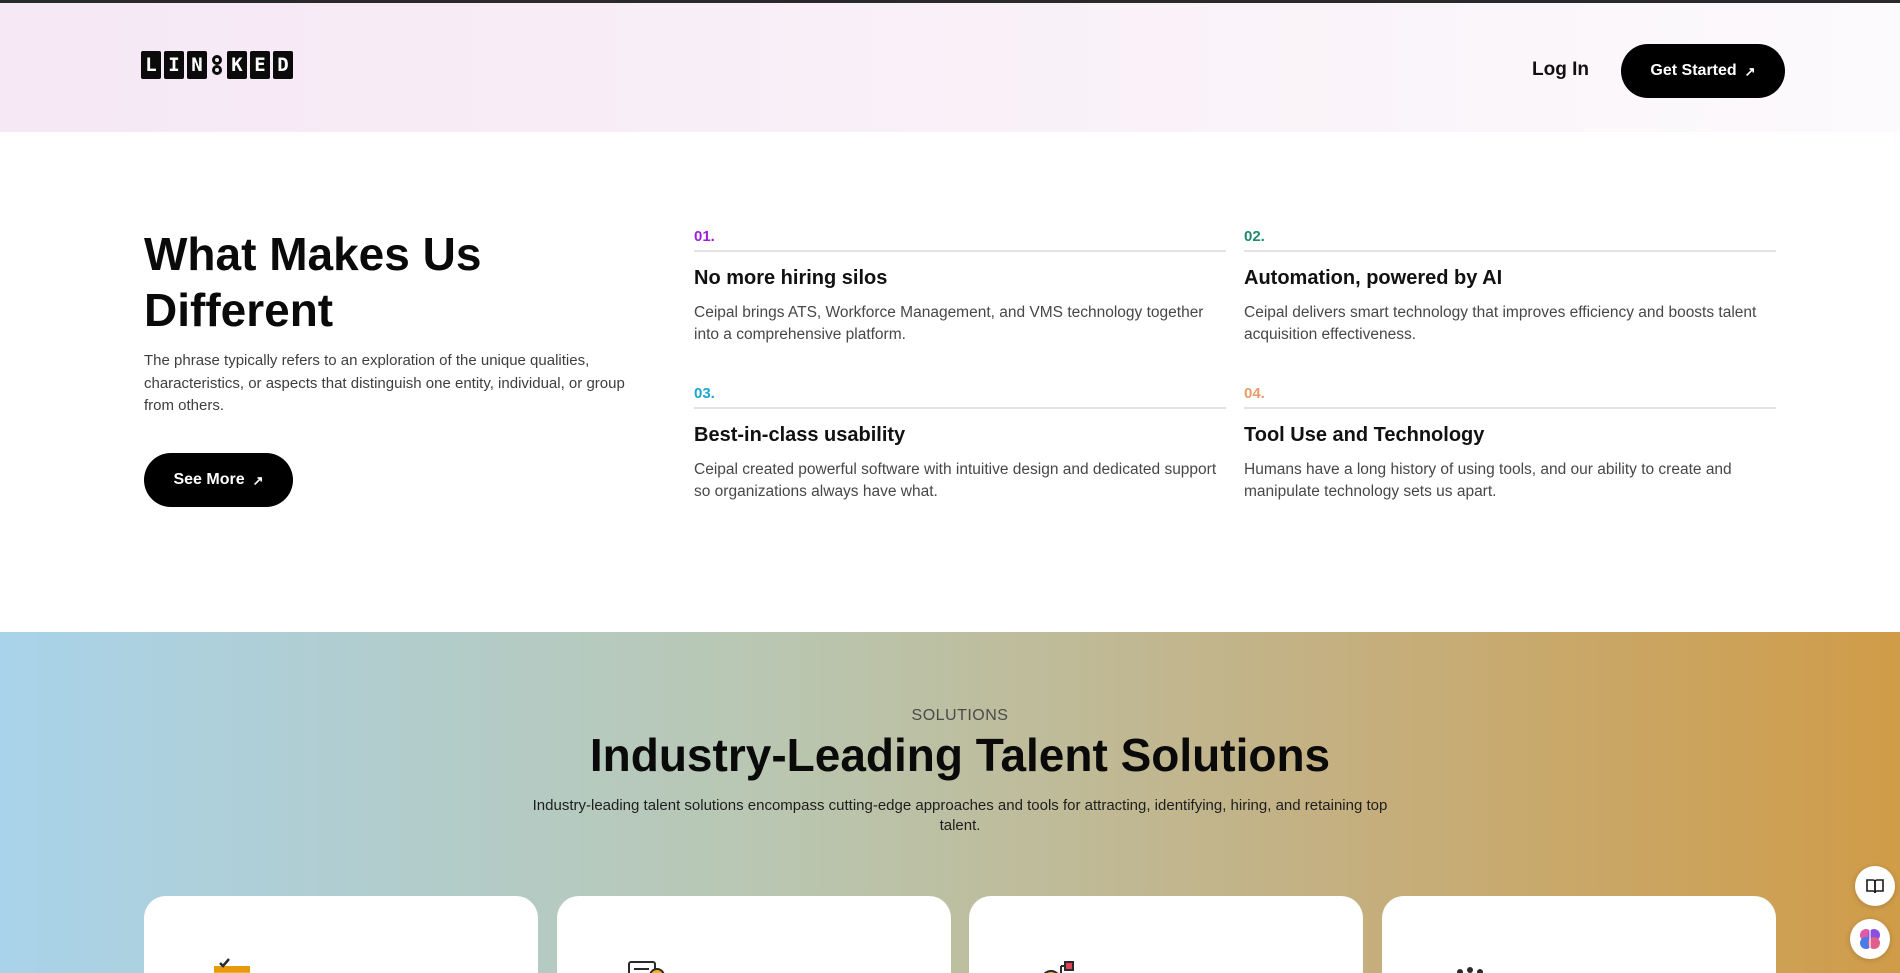 The width and height of the screenshot is (1900, 973). What do you see at coordinates (1560, 70) in the screenshot?
I see `login-link: Log In` at bounding box center [1560, 70].